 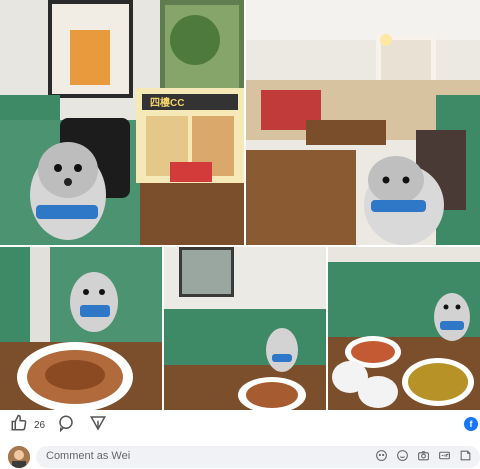 I want to click on comment-composer: Comment as Wei, so click(x=240, y=456).